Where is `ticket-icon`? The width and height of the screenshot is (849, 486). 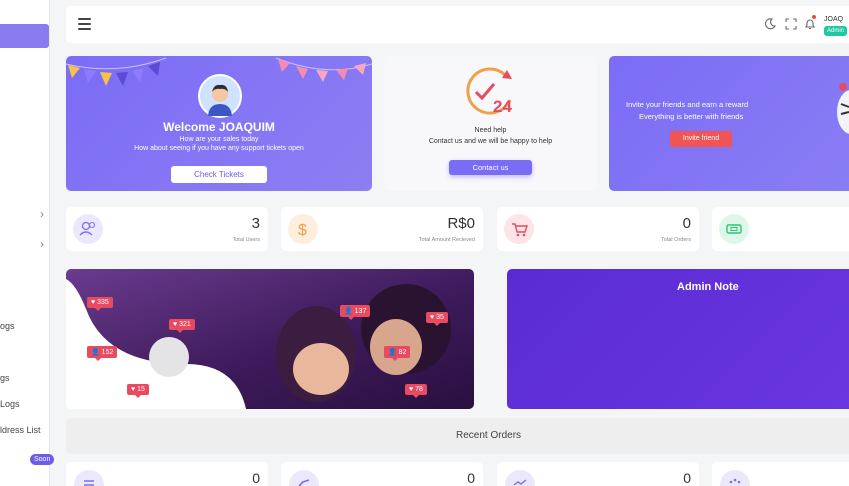
ticket-icon is located at coordinates (734, 229).